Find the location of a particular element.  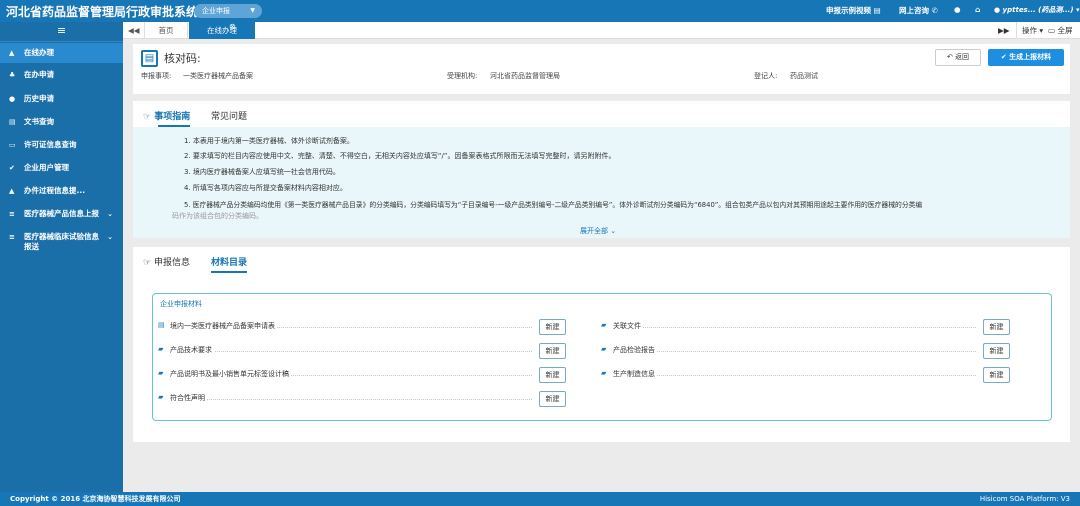

fullscreen-button: ▭ 全屏 is located at coordinates (1060, 30).